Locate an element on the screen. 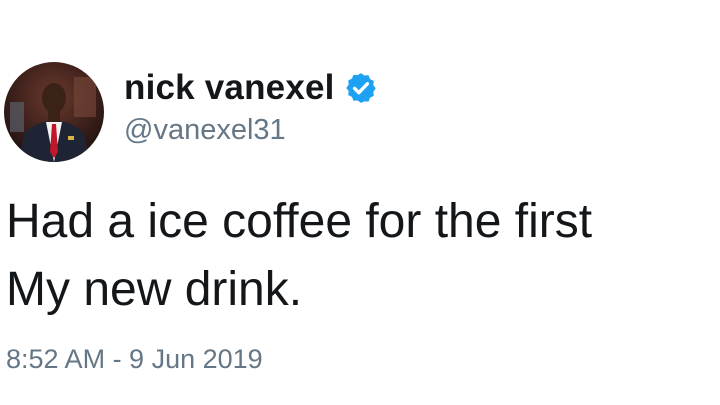 The height and width of the screenshot is (405, 720). avatar is located at coordinates (54, 112).